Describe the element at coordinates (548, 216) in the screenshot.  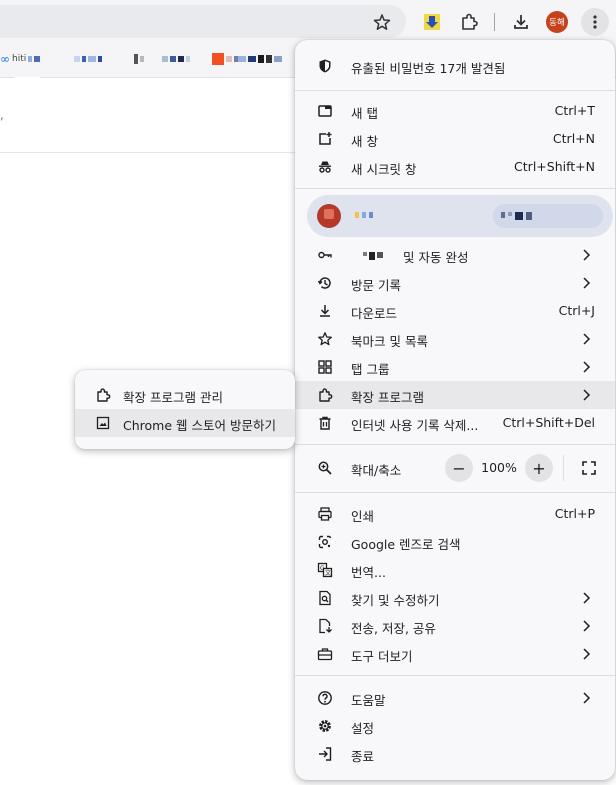
I see `profile-account-blurred` at that location.